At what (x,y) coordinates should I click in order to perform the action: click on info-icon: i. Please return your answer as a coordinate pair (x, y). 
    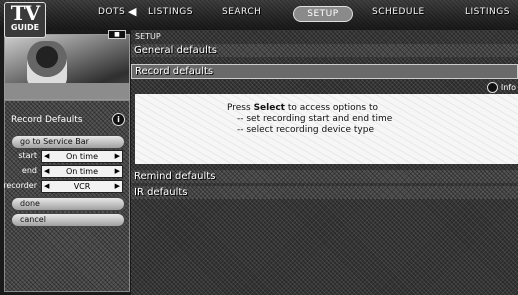
    Looking at the image, I should click on (118, 119).